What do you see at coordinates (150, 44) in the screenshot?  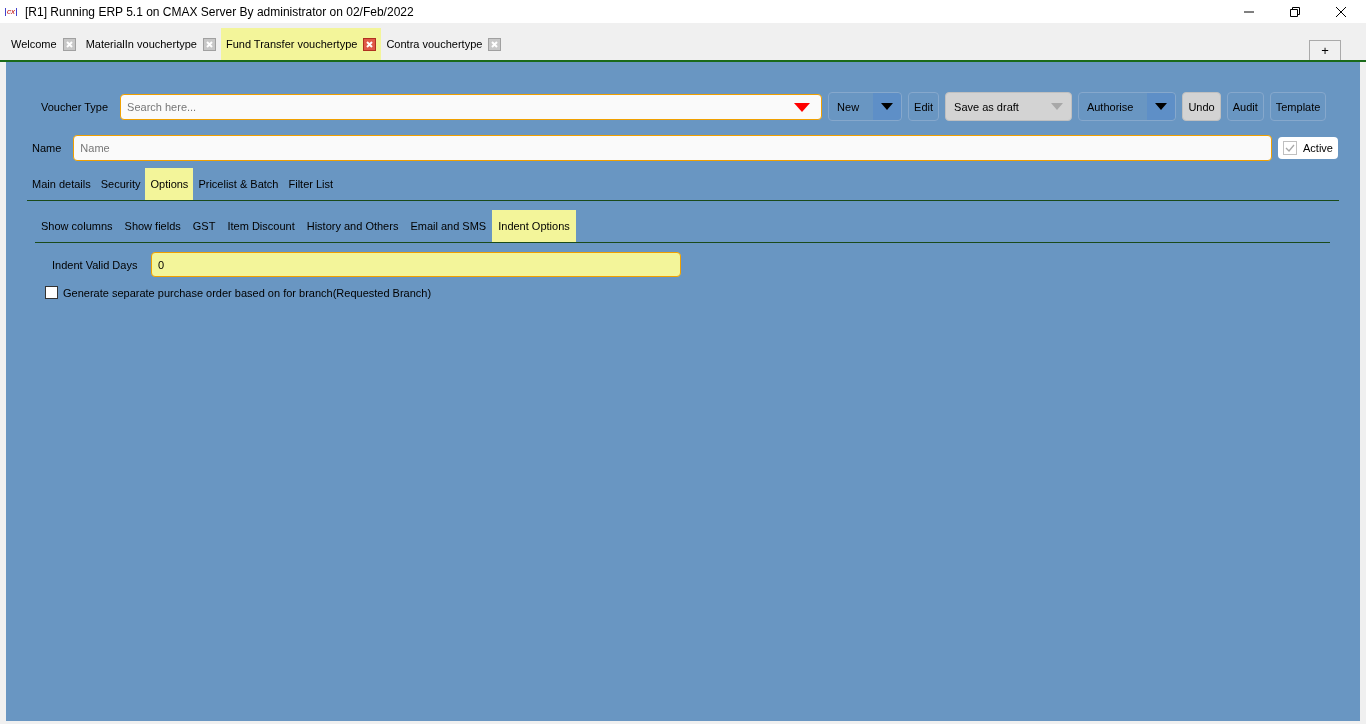 I see `document-tab: MaterialIn vouchertype` at bounding box center [150, 44].